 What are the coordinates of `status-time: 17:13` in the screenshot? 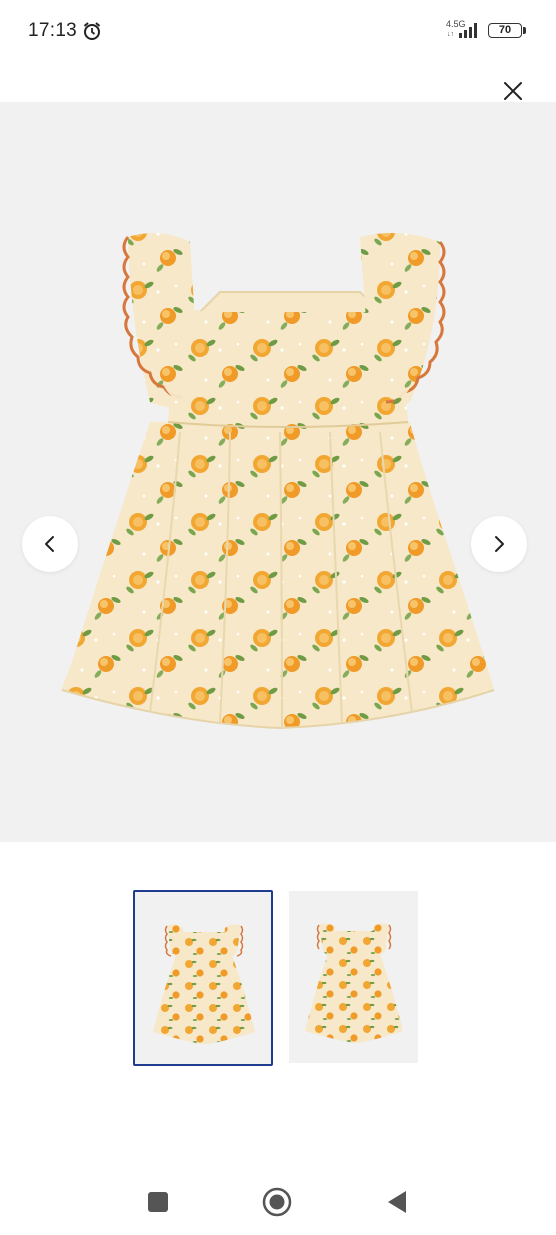 It's located at (53, 30).